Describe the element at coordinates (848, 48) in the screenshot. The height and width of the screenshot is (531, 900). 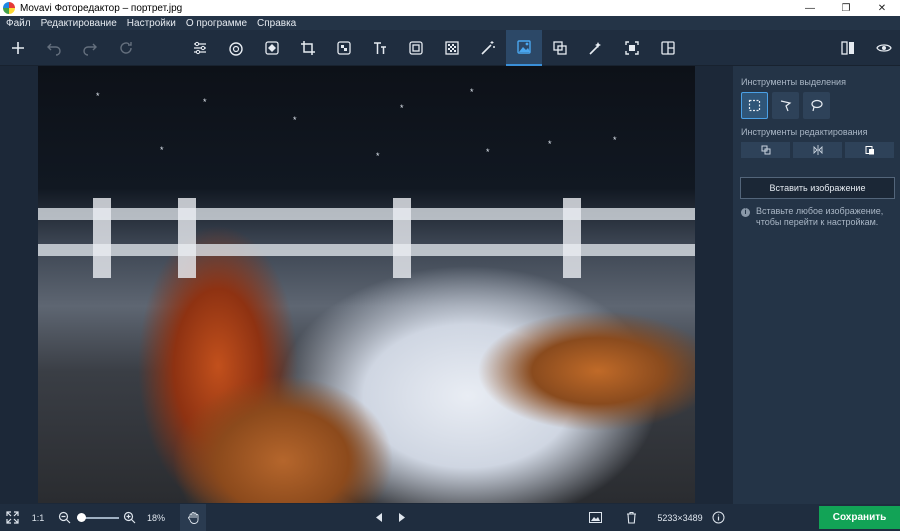
I see `compare-icon` at that location.